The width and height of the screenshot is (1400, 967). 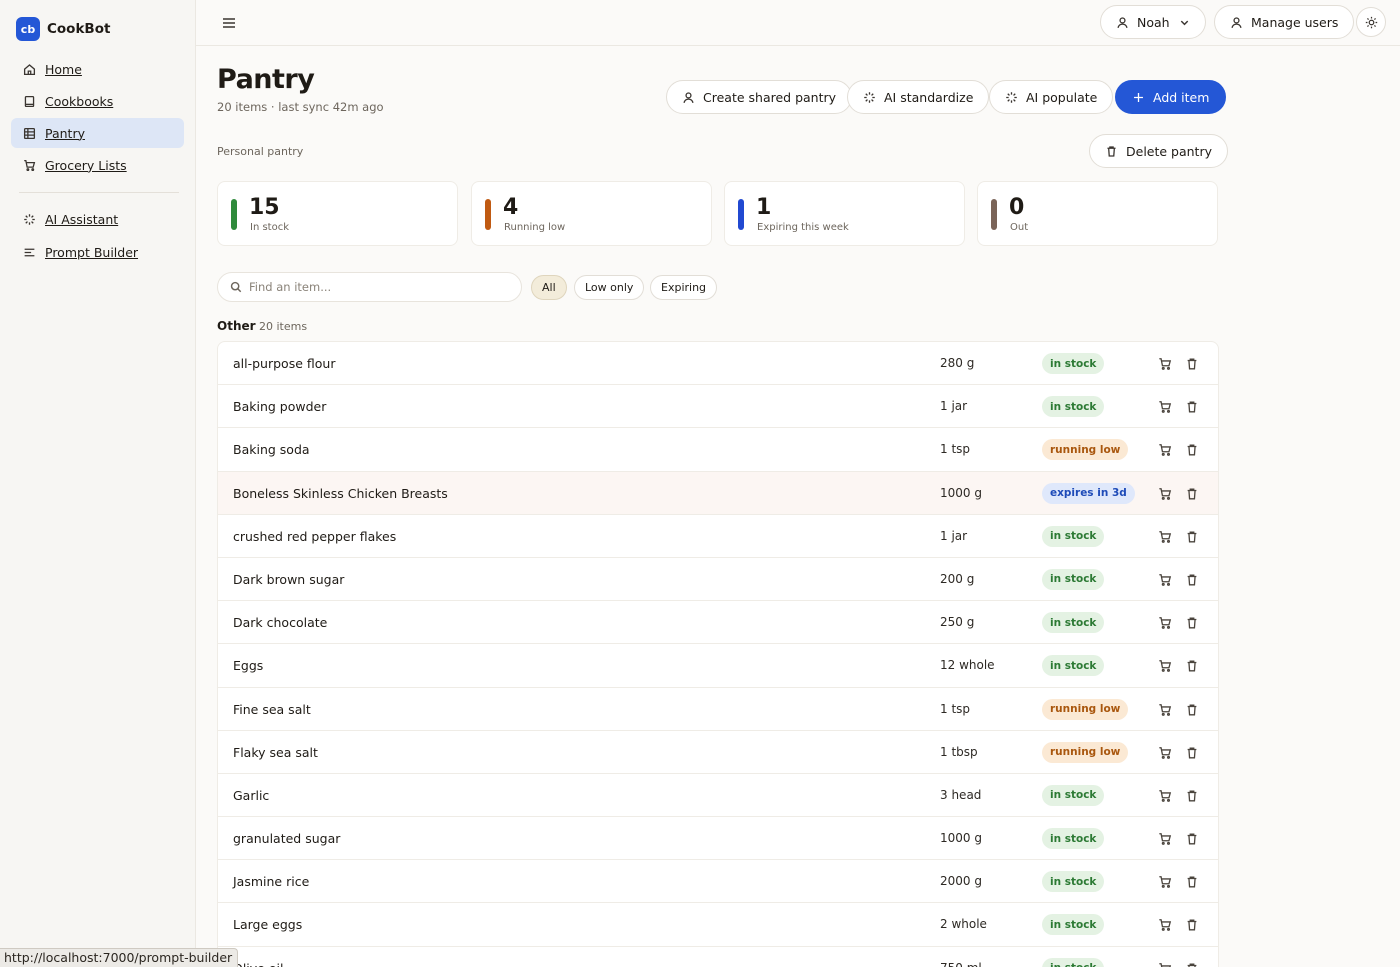 I want to click on stat-card-expiring: 1 Expiring this week, so click(x=844, y=213).